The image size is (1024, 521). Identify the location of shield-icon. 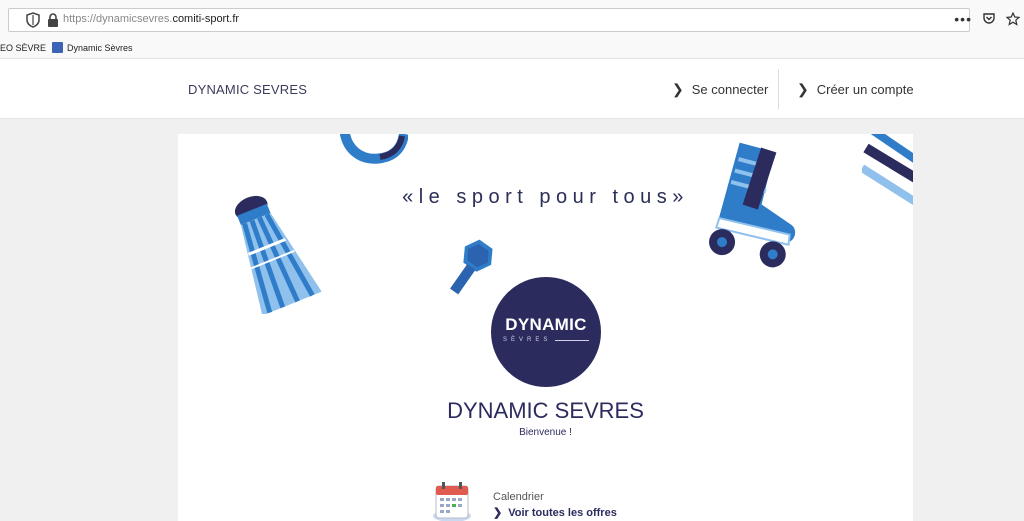
(33, 20).